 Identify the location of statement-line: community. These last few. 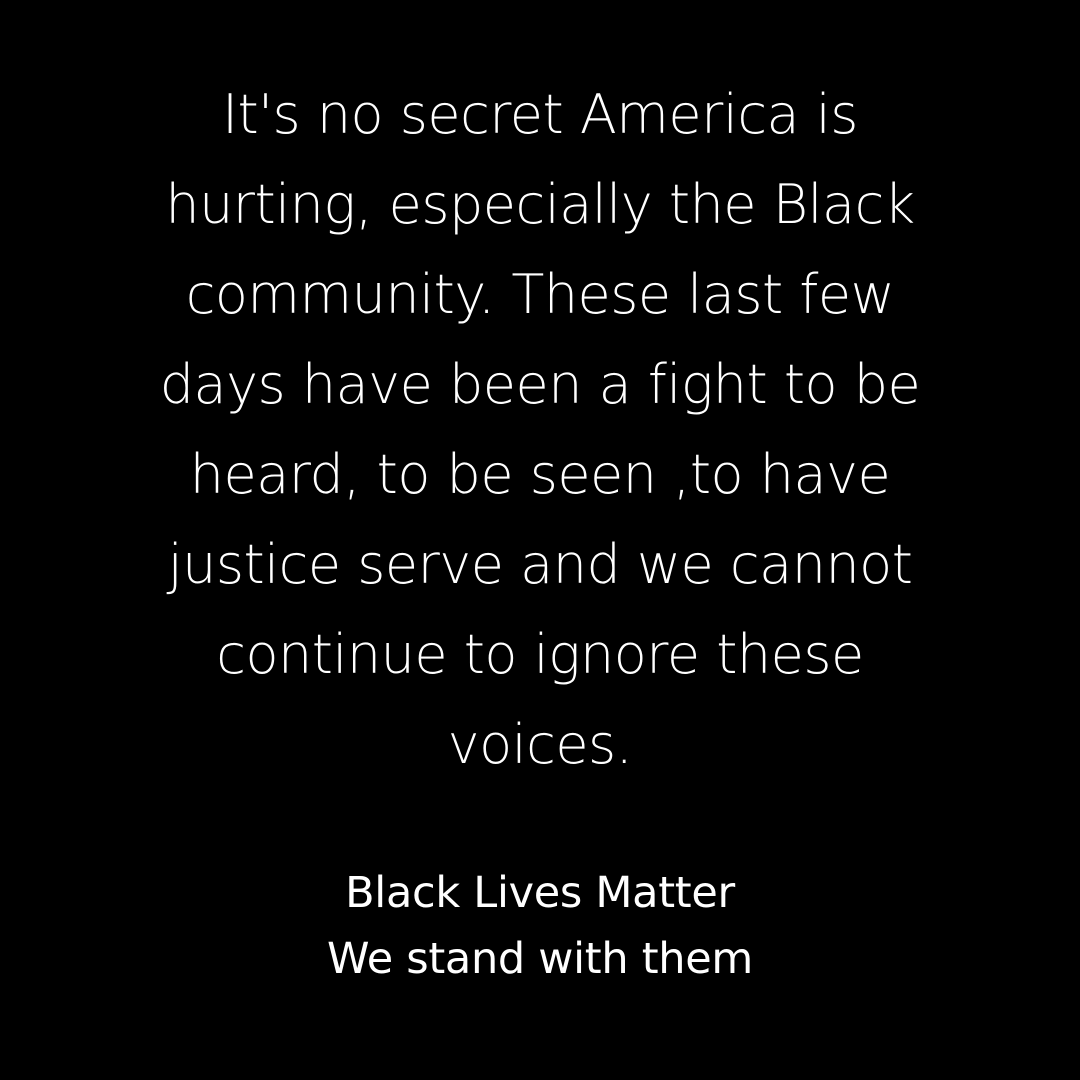
(540, 294).